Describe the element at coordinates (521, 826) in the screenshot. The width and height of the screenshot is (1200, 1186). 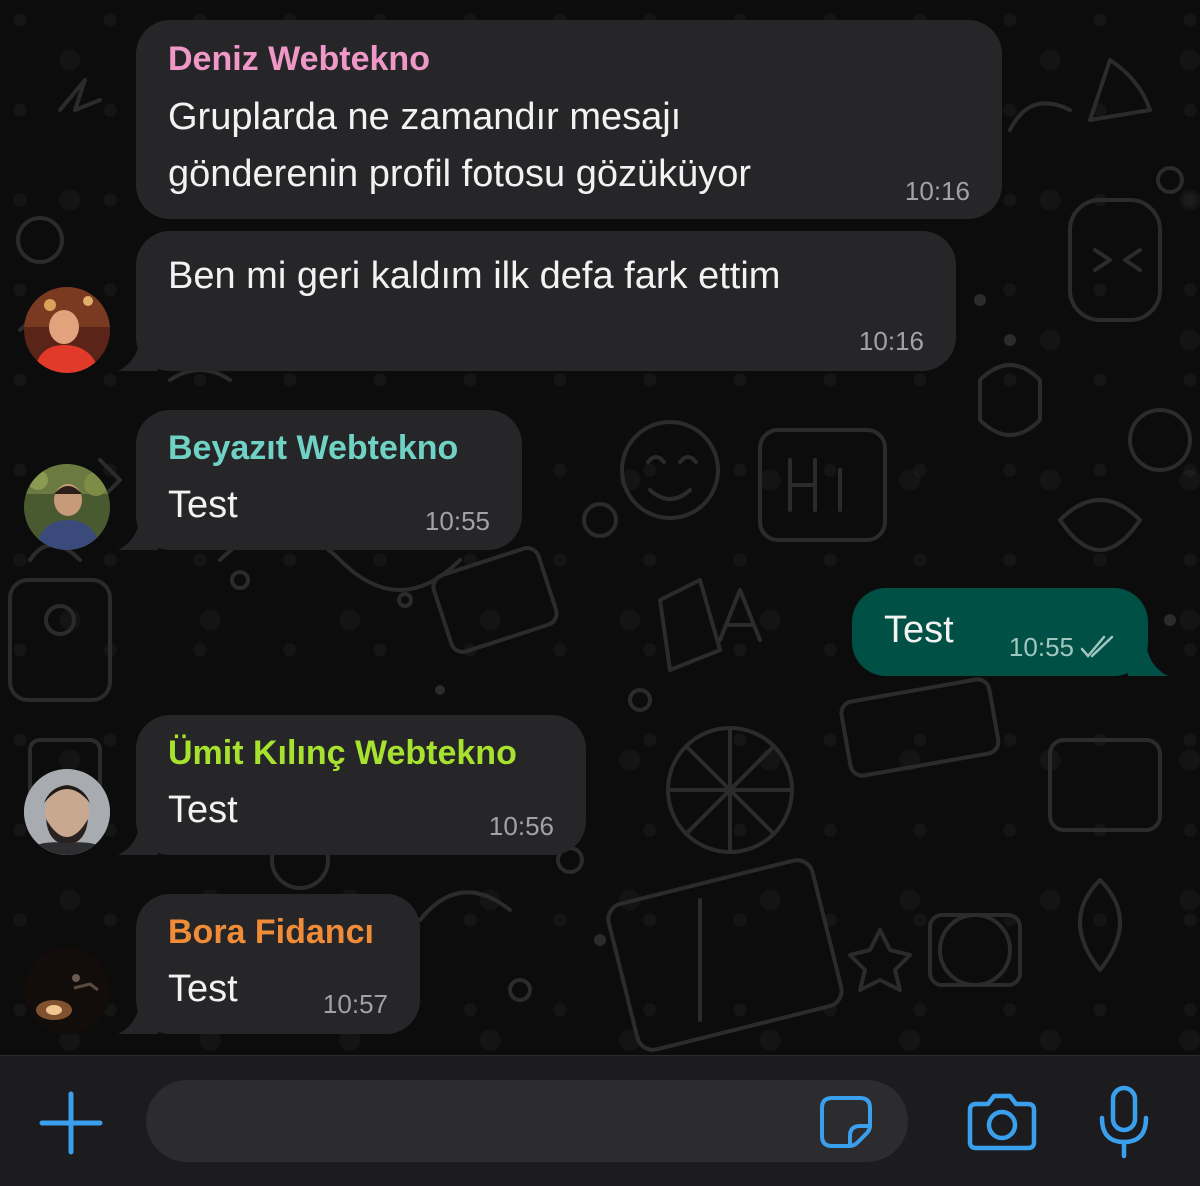
I see `message-time: 10:56` at that location.